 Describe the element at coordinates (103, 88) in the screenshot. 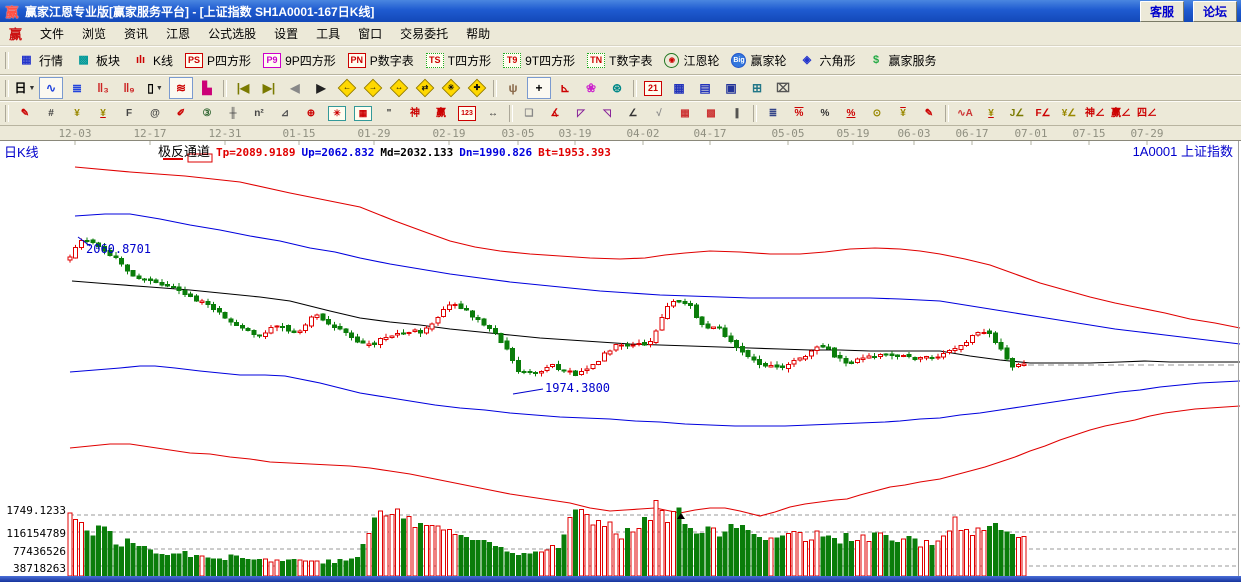

I see `bars-3-icon: ǁ₃` at that location.